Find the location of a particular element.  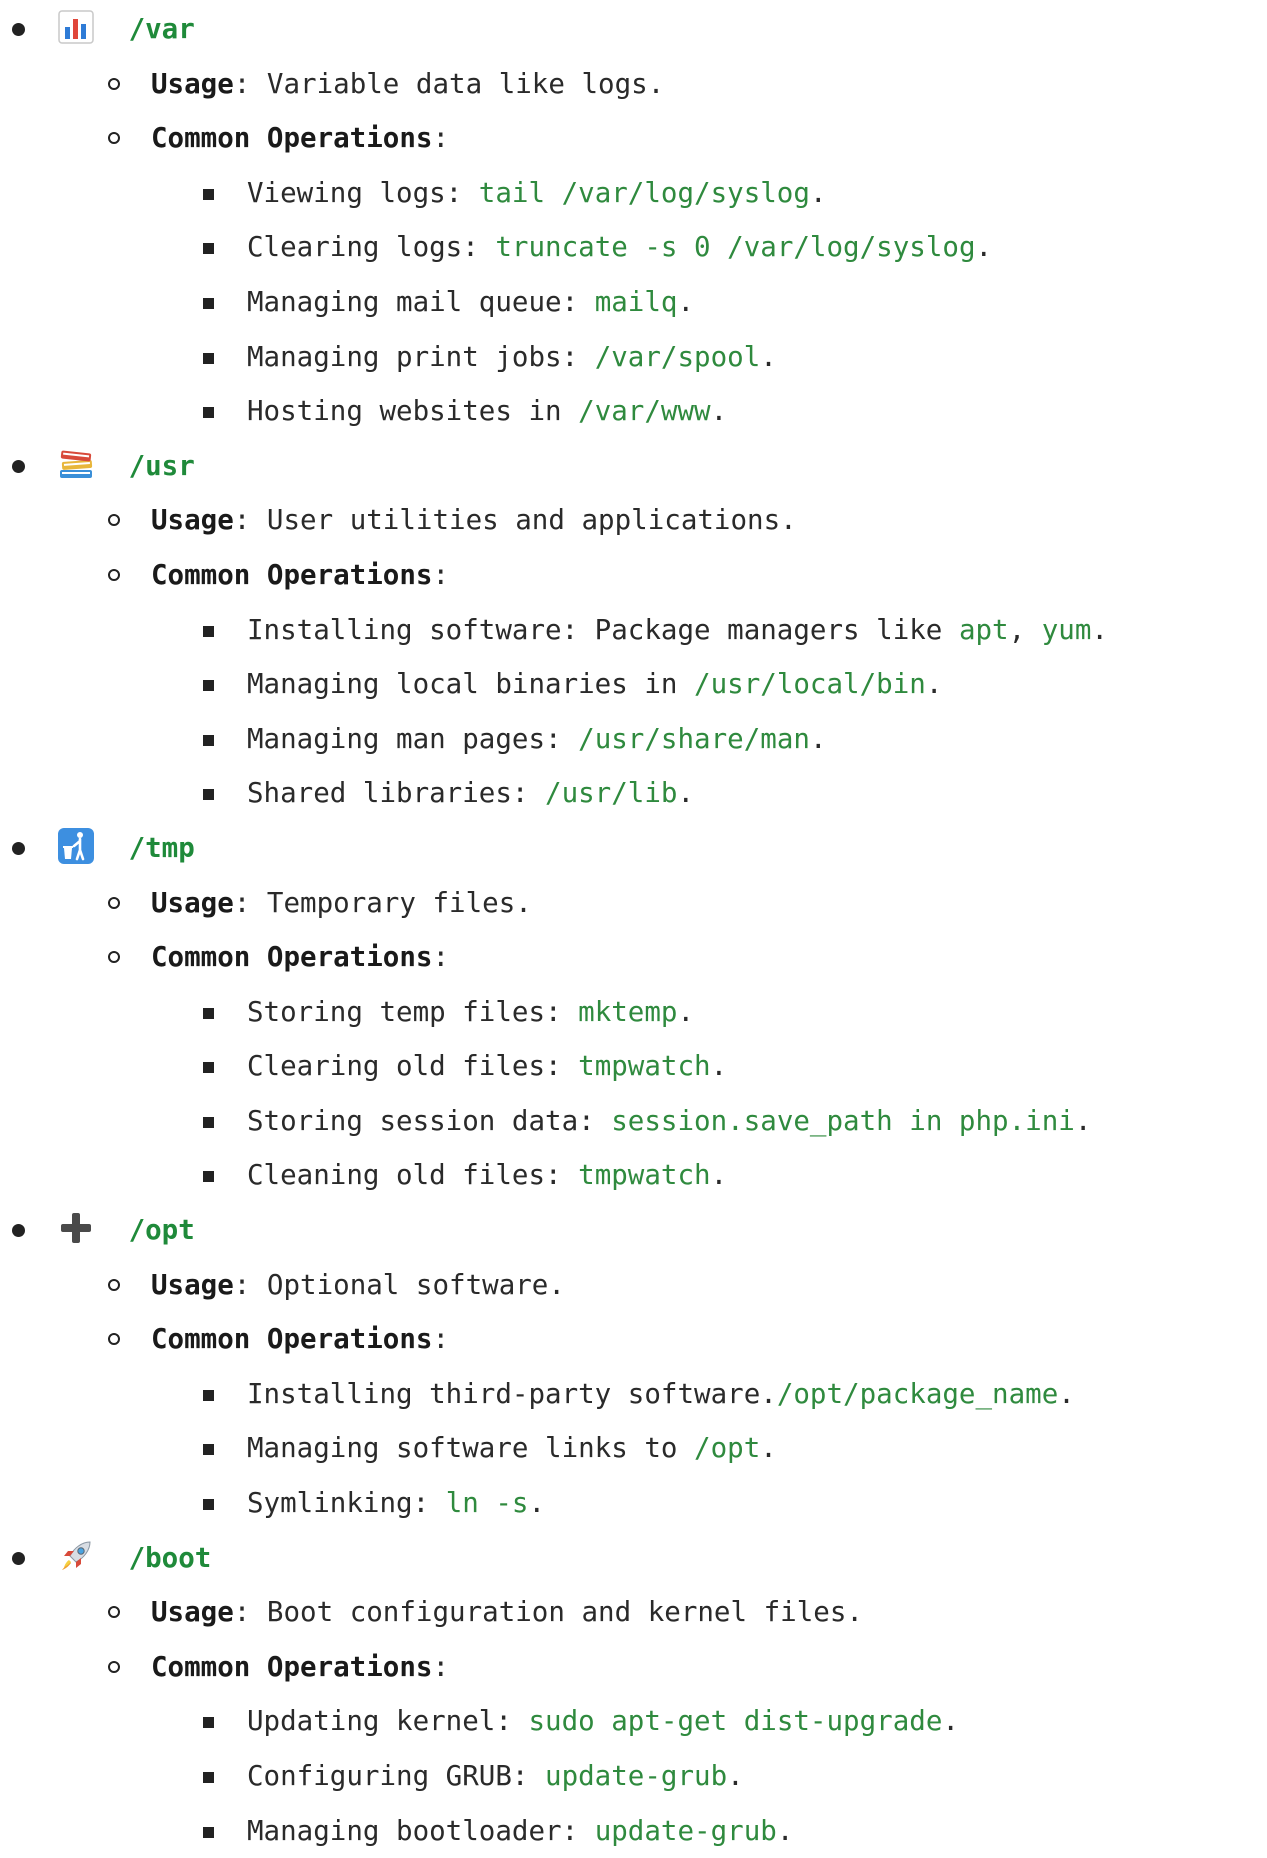

op-item: Managing print jobs: /var/spool. is located at coordinates (633, 357).